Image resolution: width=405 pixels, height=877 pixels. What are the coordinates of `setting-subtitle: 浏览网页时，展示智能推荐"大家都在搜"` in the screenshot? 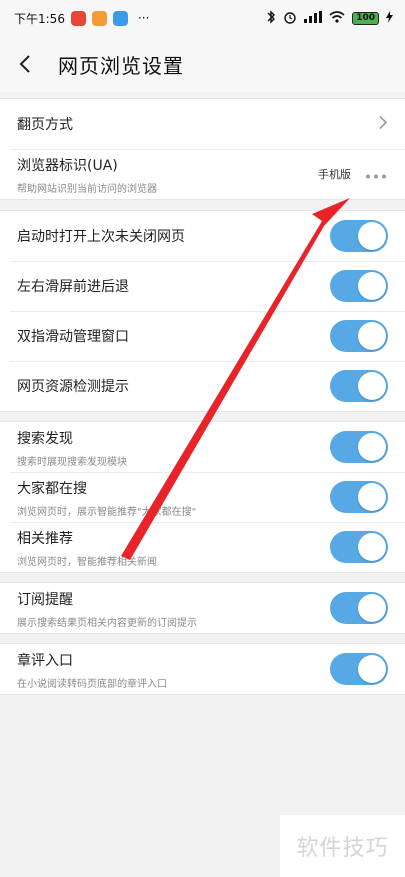 It's located at (107, 512).